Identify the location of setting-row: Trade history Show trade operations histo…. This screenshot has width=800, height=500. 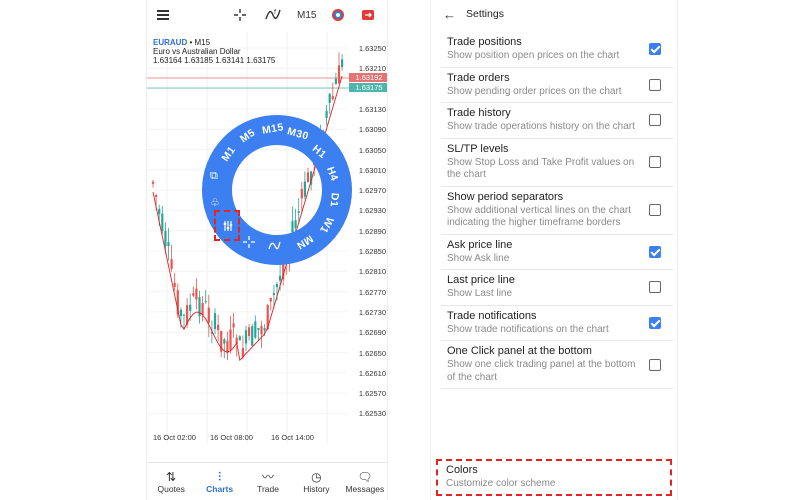
(557, 121).